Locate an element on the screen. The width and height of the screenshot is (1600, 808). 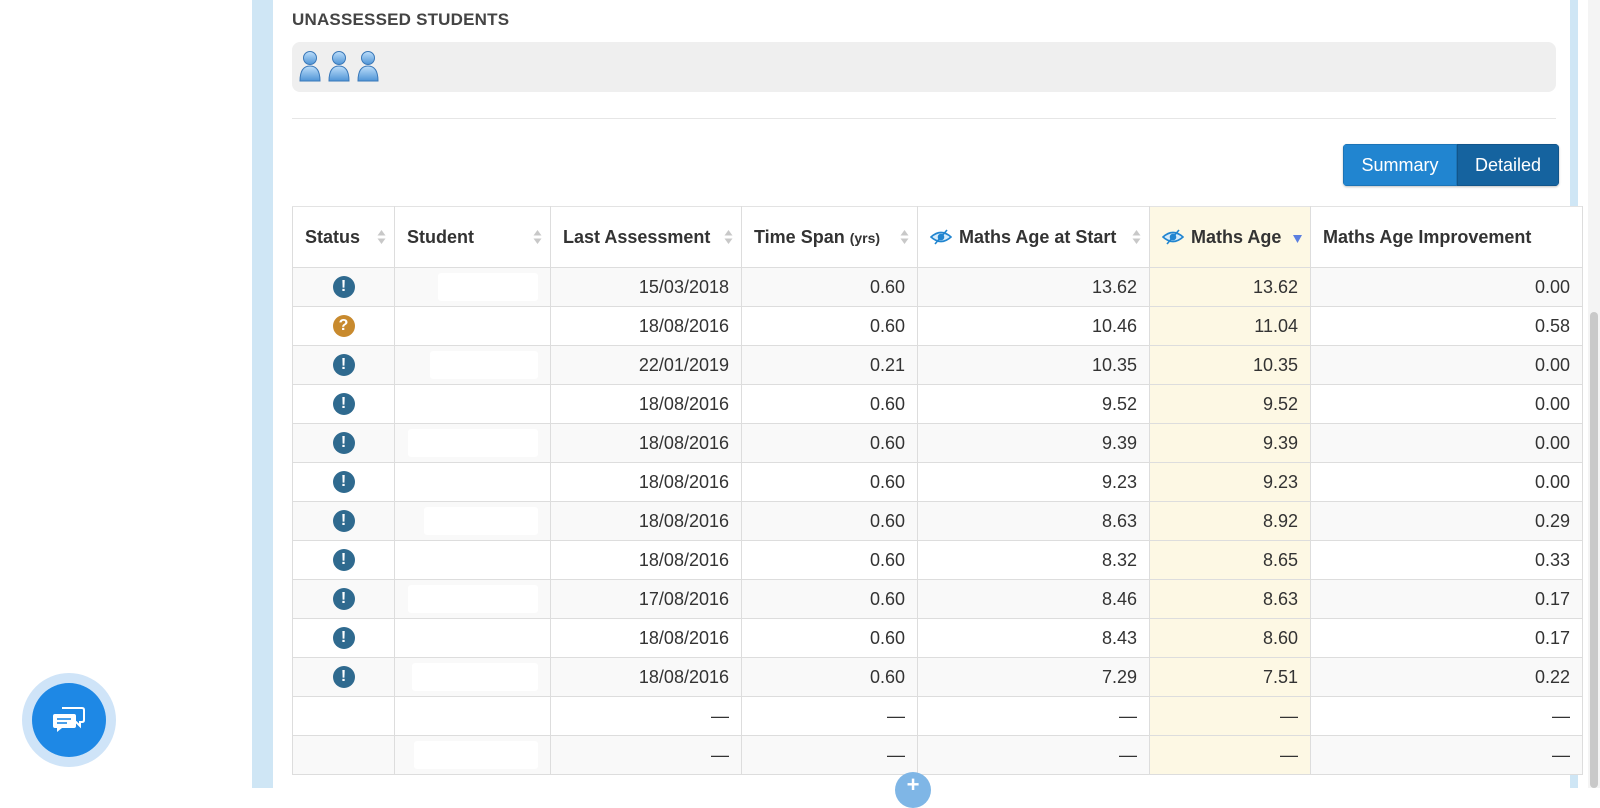
table-row: ! 22/01/2019 0.21 10.35 10.35 0.00 is located at coordinates (937, 365).